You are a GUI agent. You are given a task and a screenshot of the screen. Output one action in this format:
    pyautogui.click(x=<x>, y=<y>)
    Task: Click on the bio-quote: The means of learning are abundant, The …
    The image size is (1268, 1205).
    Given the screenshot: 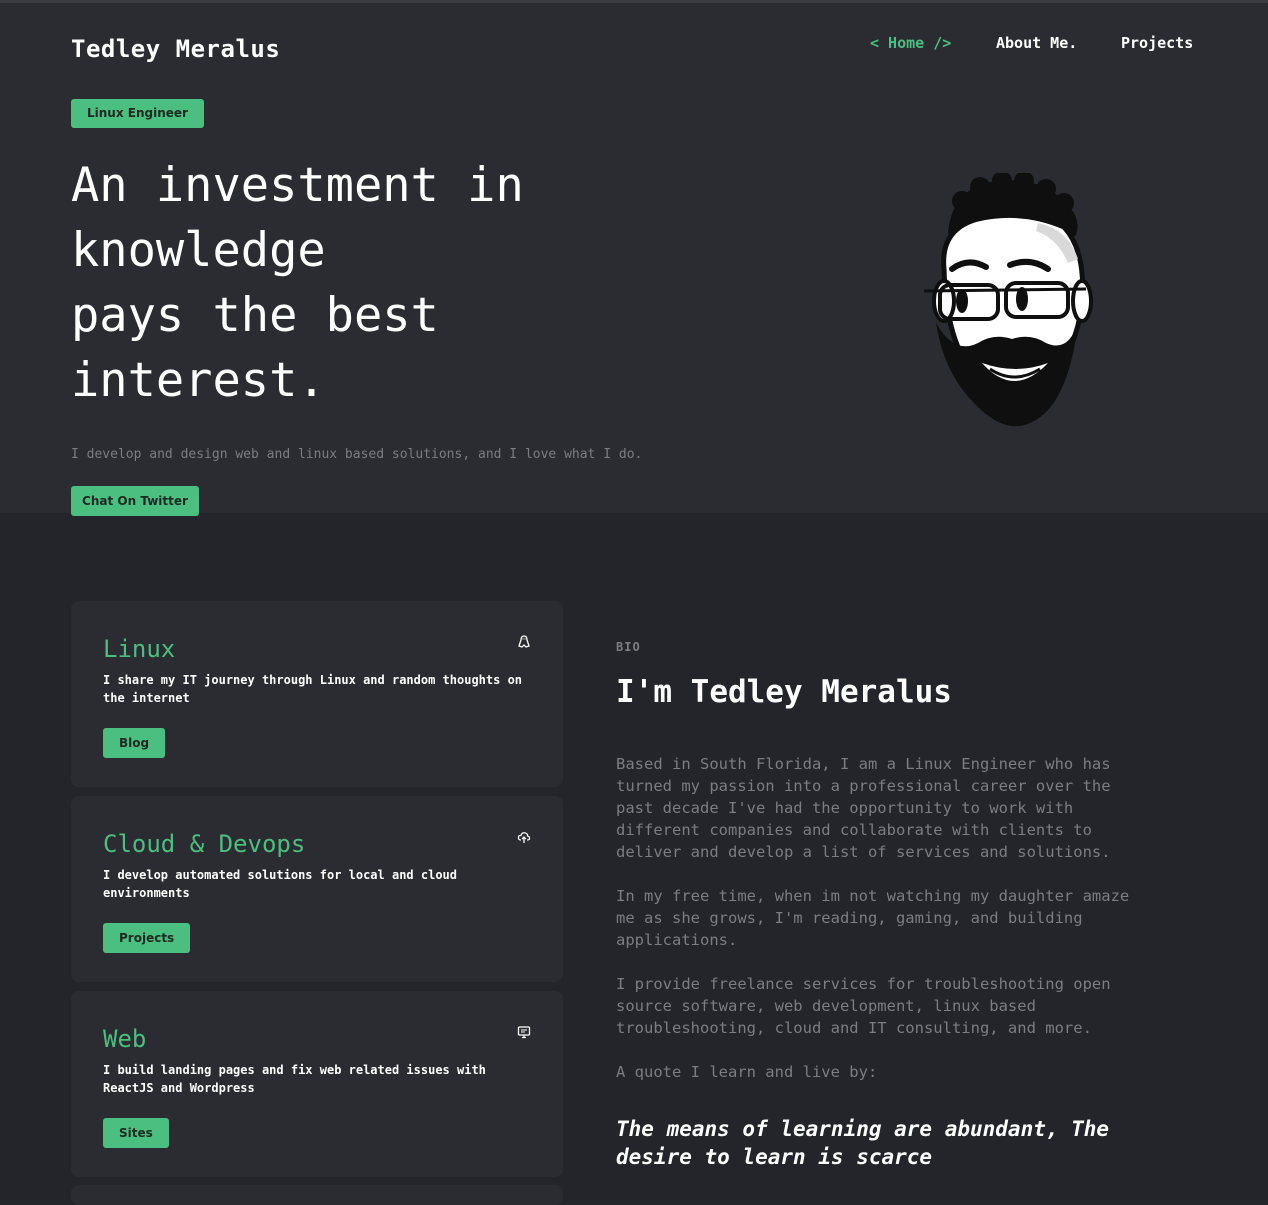 What is the action you would take?
    pyautogui.click(x=863, y=1143)
    